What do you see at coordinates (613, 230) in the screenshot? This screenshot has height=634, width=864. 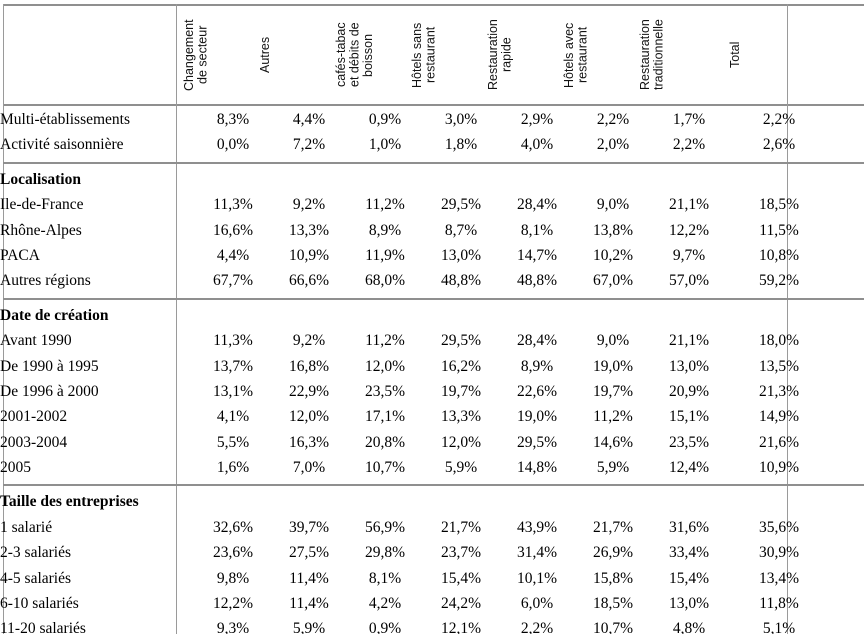 I see `cell-hotels_avec_restaurant: 13,8%` at bounding box center [613, 230].